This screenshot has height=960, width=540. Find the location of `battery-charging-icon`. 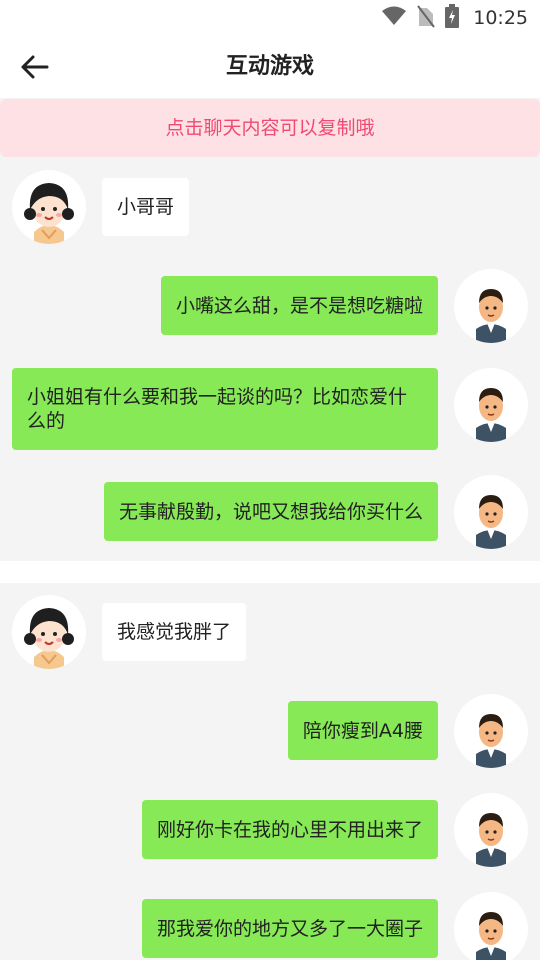

battery-charging-icon is located at coordinates (452, 18).